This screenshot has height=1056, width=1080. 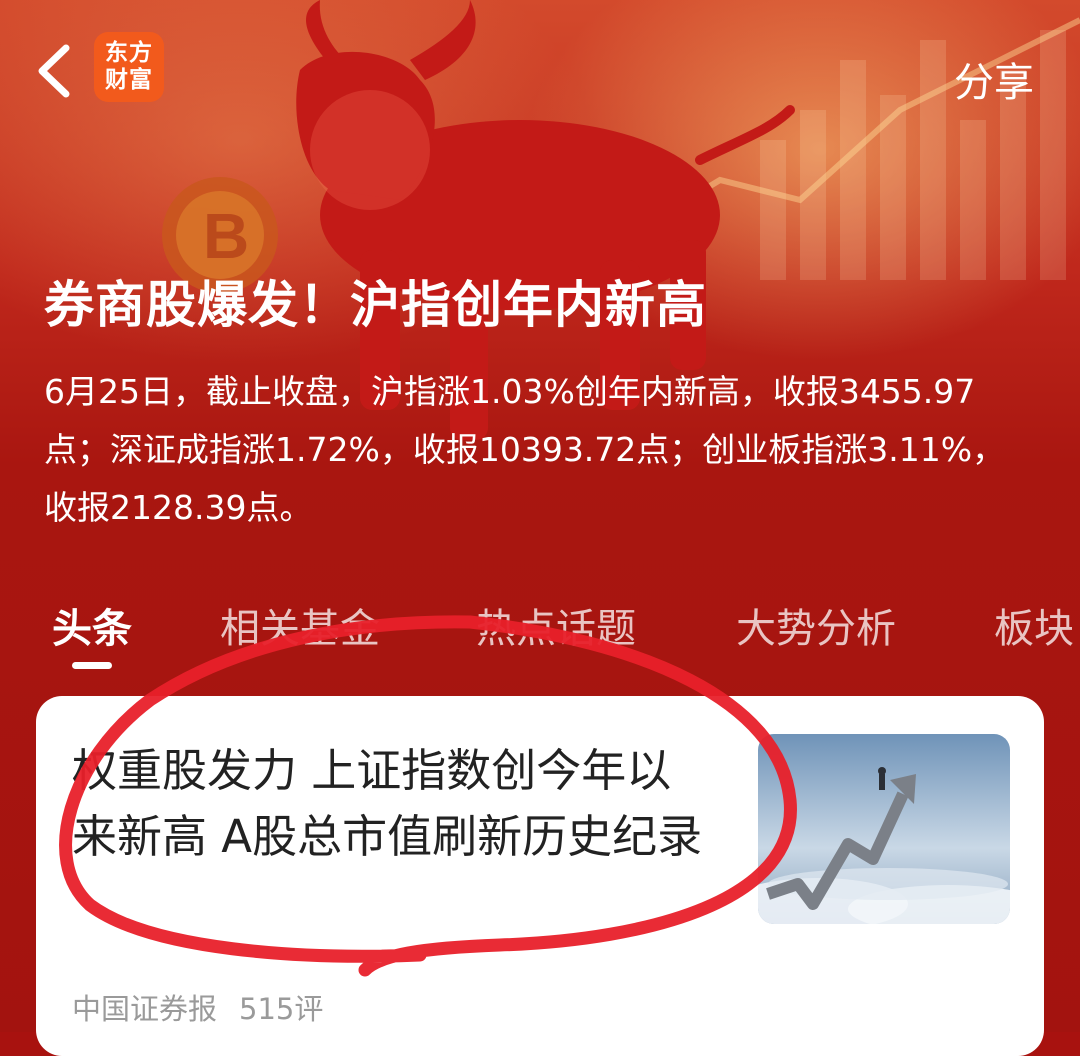 What do you see at coordinates (300, 625) in the screenshot?
I see `tab-related-funds: 相关基金` at bounding box center [300, 625].